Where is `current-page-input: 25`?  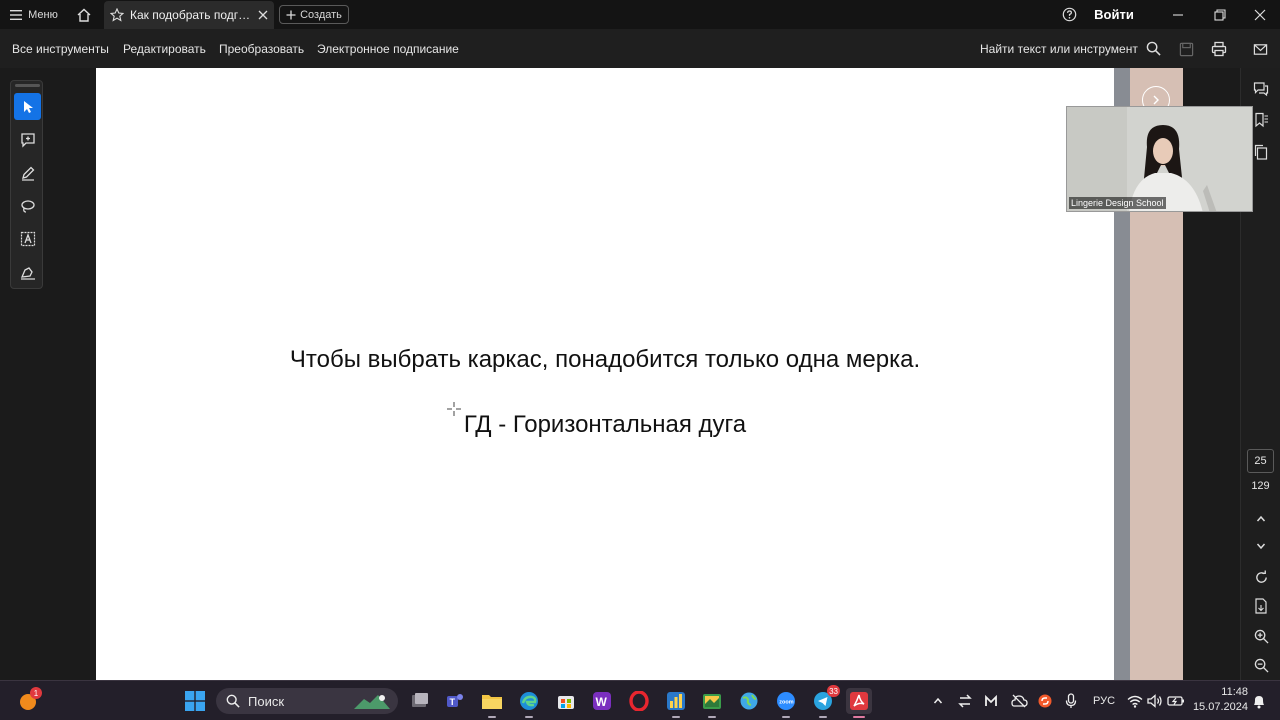 current-page-input: 25 is located at coordinates (1260, 461).